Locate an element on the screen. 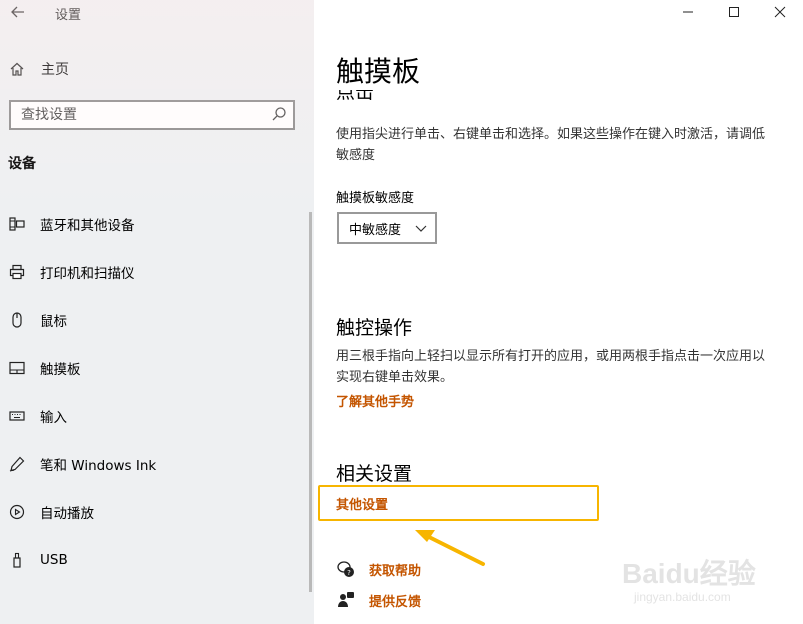 The width and height of the screenshot is (803, 624). back-arrow-icon is located at coordinates (17, 12).